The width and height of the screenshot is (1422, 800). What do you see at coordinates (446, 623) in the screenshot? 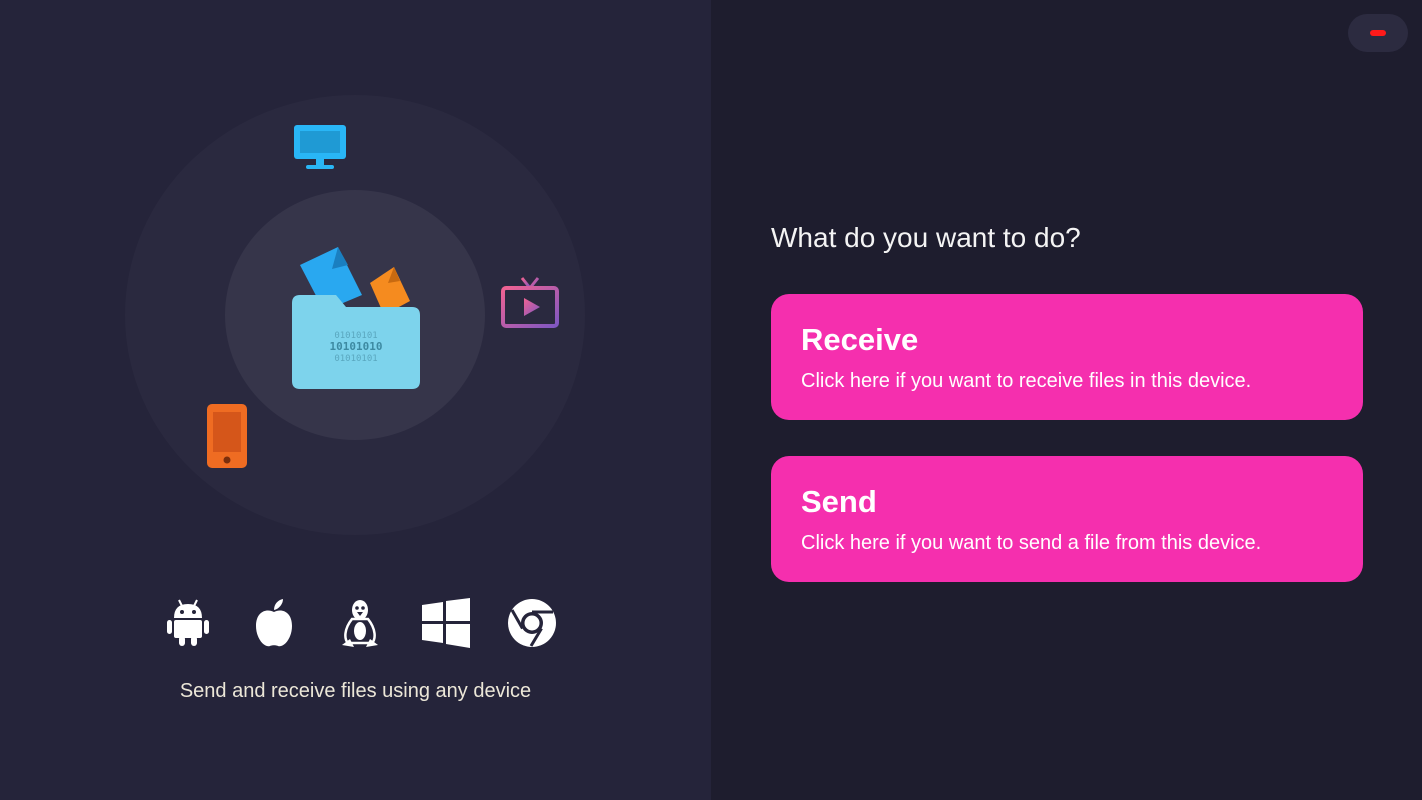
I see `windows-icon` at bounding box center [446, 623].